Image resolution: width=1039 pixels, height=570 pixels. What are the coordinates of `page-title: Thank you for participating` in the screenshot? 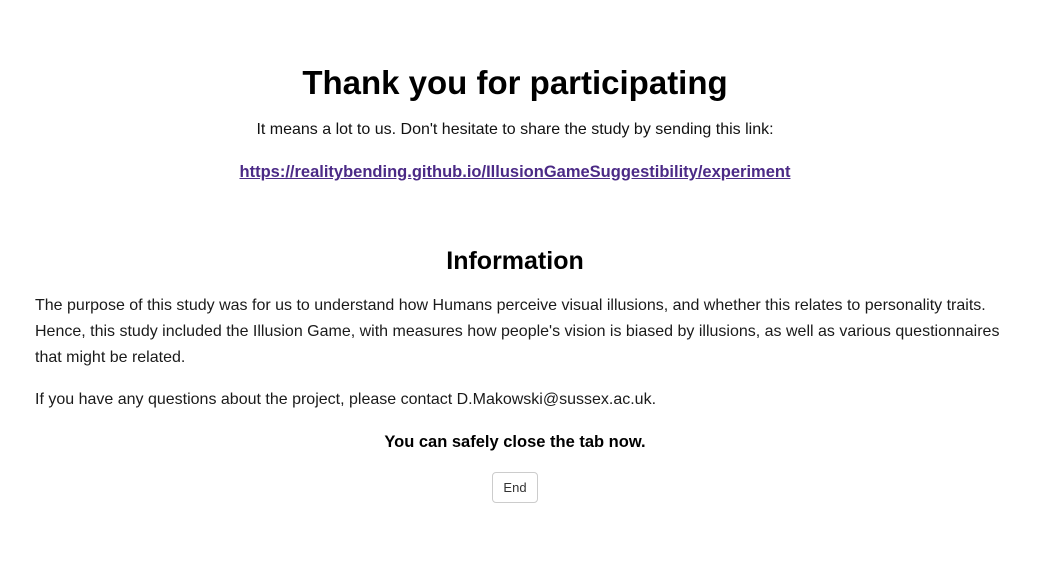 It's located at (515, 82).